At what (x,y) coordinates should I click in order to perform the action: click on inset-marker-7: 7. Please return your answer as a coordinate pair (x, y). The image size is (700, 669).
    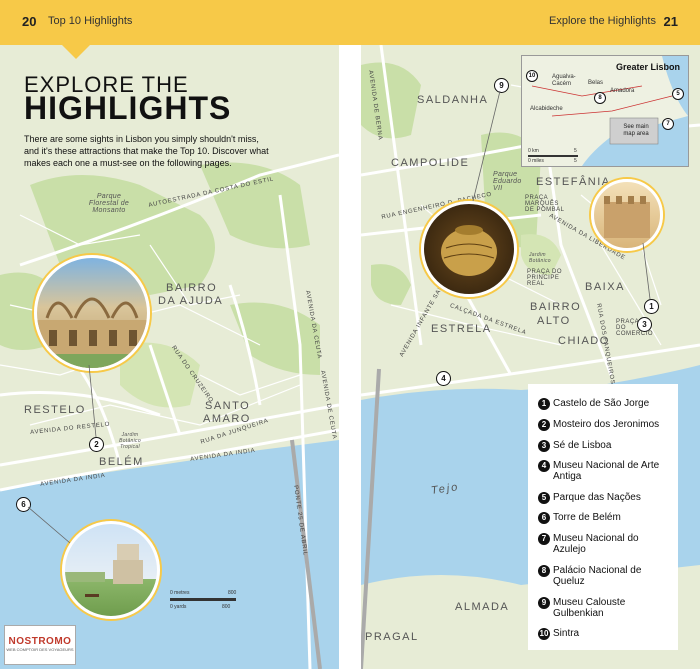
    Looking at the image, I should click on (668, 124).